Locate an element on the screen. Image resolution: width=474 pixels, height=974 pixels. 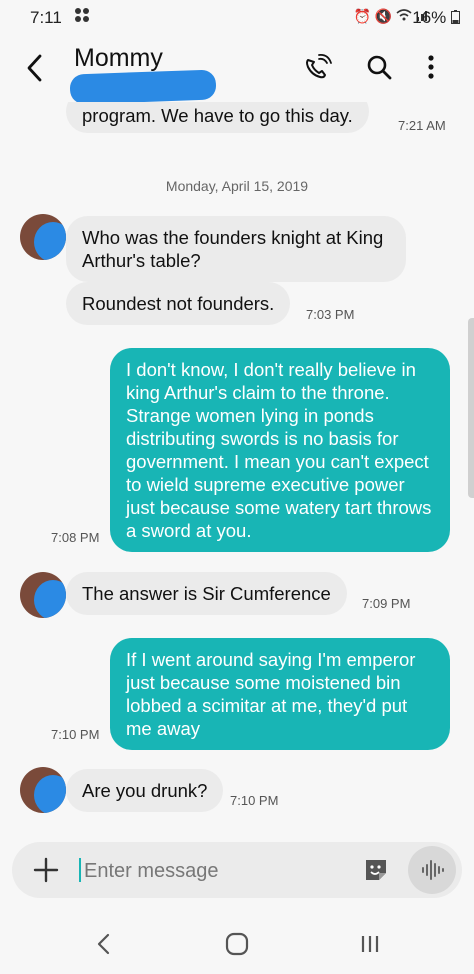
plus-icon is located at coordinates (46, 870).